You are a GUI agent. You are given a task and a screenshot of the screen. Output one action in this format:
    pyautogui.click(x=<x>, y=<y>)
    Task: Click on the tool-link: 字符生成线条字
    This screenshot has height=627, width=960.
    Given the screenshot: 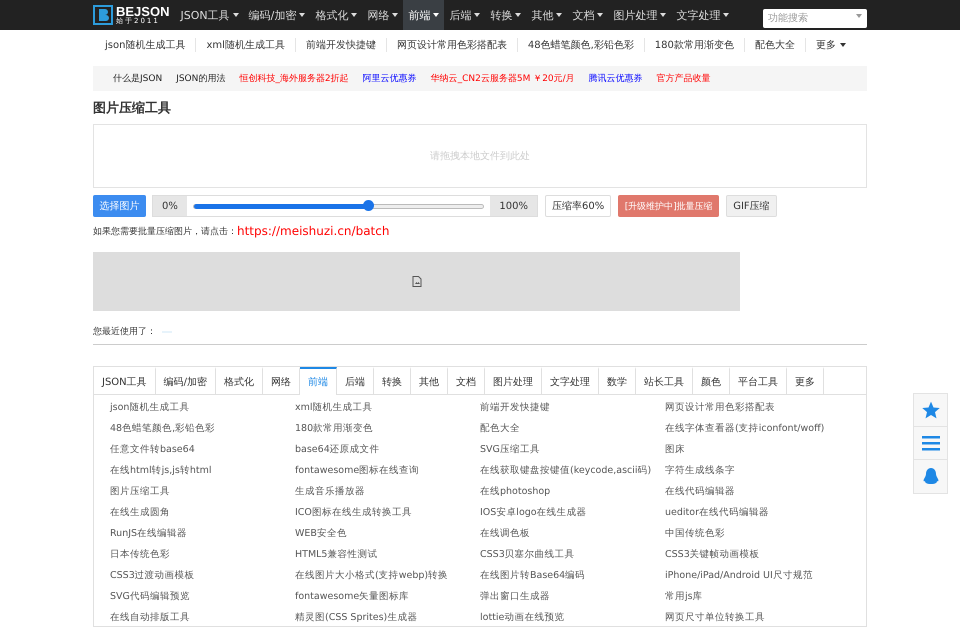 What is the action you would take?
    pyautogui.click(x=757, y=471)
    